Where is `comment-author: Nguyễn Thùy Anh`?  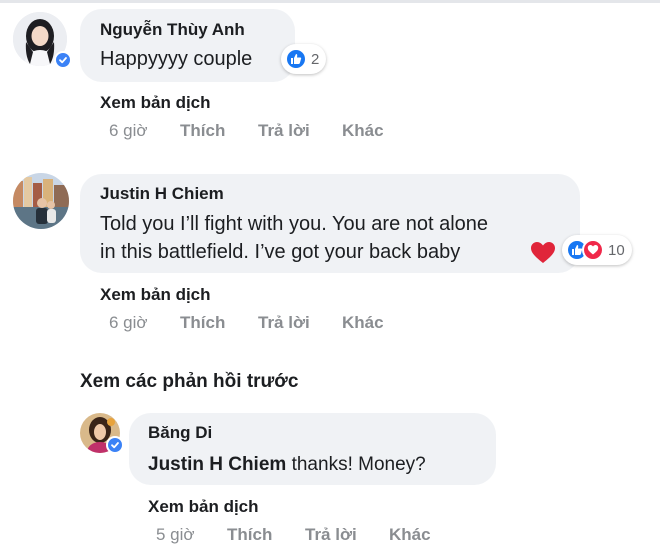
comment-author: Nguyễn Thùy Anh is located at coordinates (172, 30).